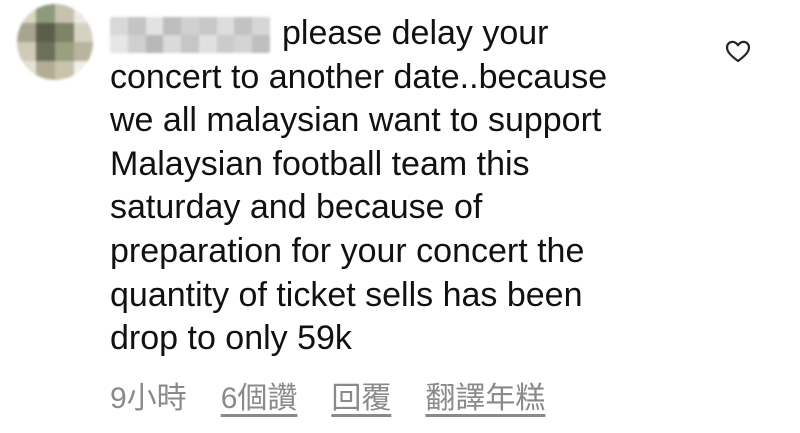 This screenshot has width=800, height=433. I want to click on comment-line: preparation for your concert the, so click(347, 250).